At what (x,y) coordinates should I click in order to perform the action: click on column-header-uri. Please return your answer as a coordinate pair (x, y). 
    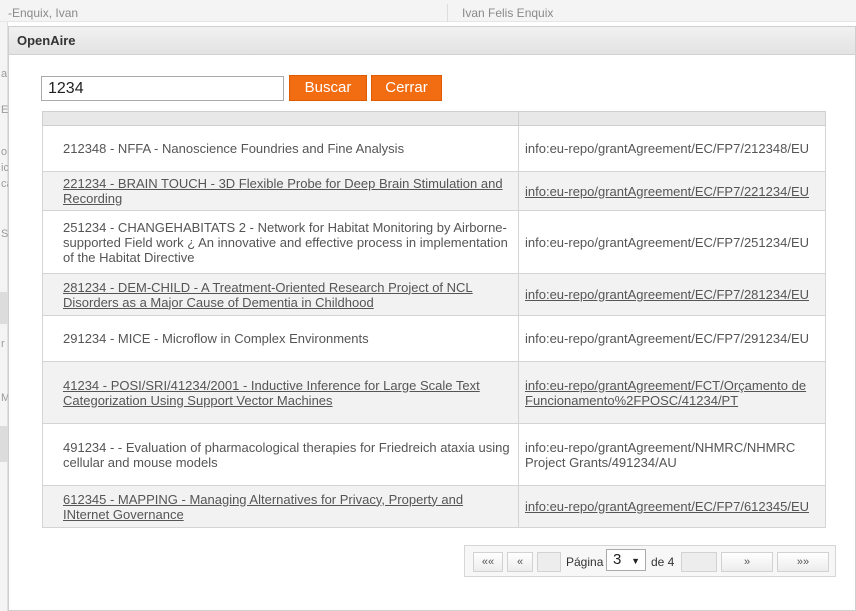
    Looking at the image, I should click on (672, 118).